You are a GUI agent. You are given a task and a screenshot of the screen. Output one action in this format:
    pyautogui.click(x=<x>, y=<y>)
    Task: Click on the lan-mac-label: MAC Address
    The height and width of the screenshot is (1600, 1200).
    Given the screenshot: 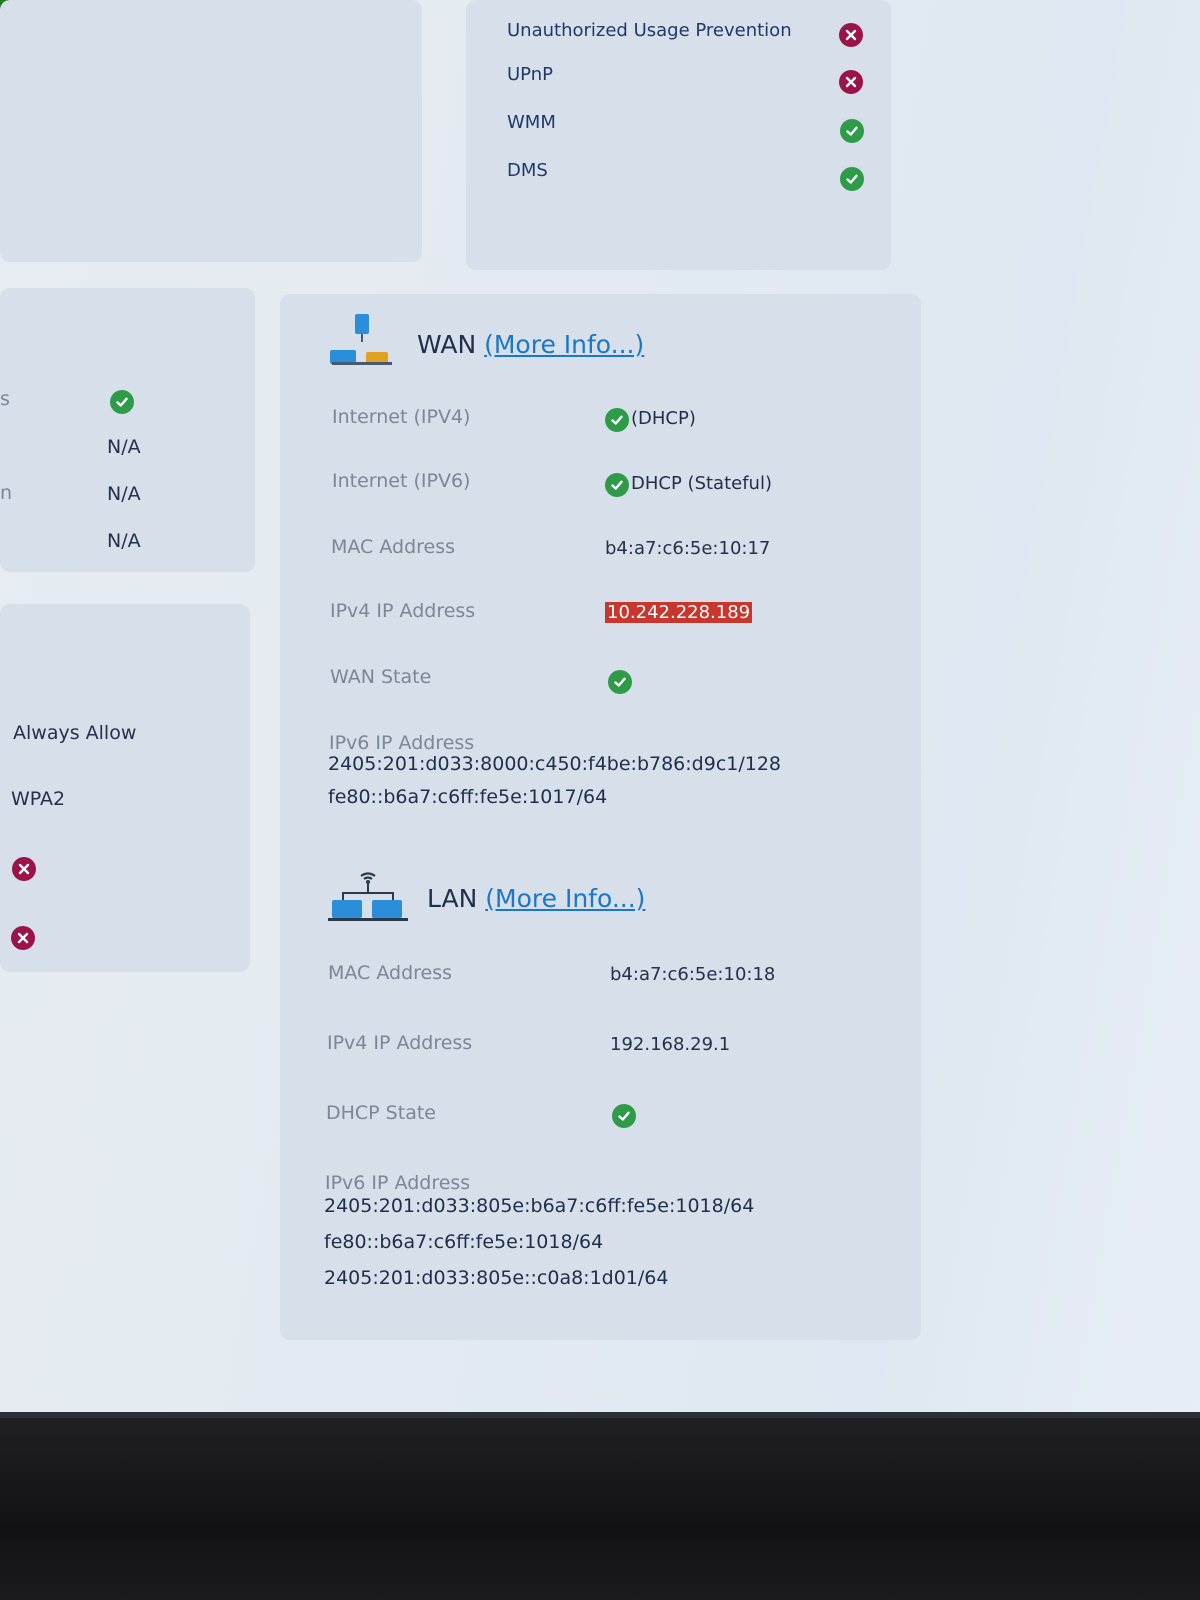 What is the action you would take?
    pyautogui.click(x=390, y=973)
    